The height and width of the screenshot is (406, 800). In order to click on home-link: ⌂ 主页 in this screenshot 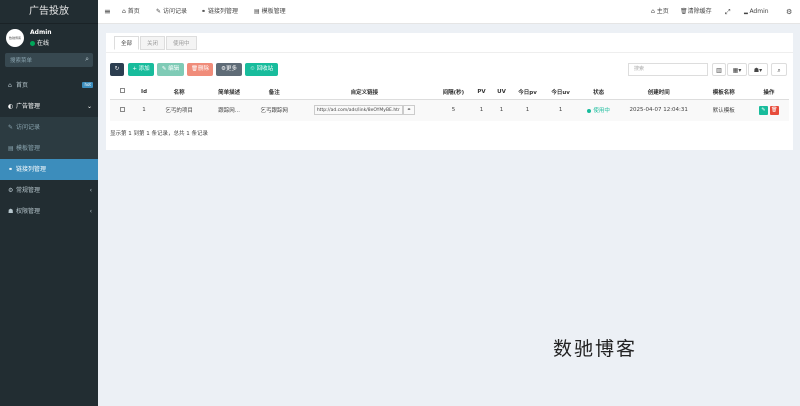, I will do `click(660, 12)`.